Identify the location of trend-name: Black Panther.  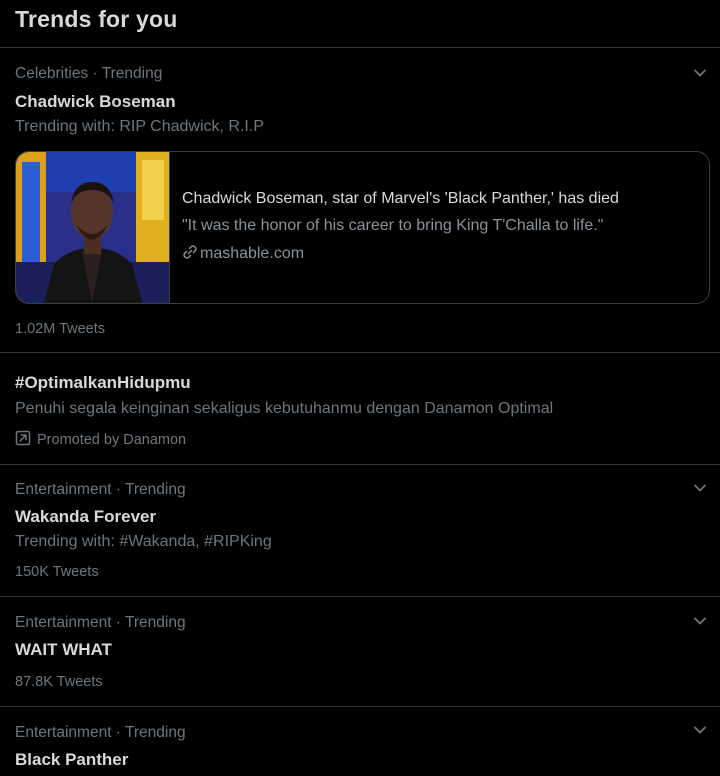
(72, 759).